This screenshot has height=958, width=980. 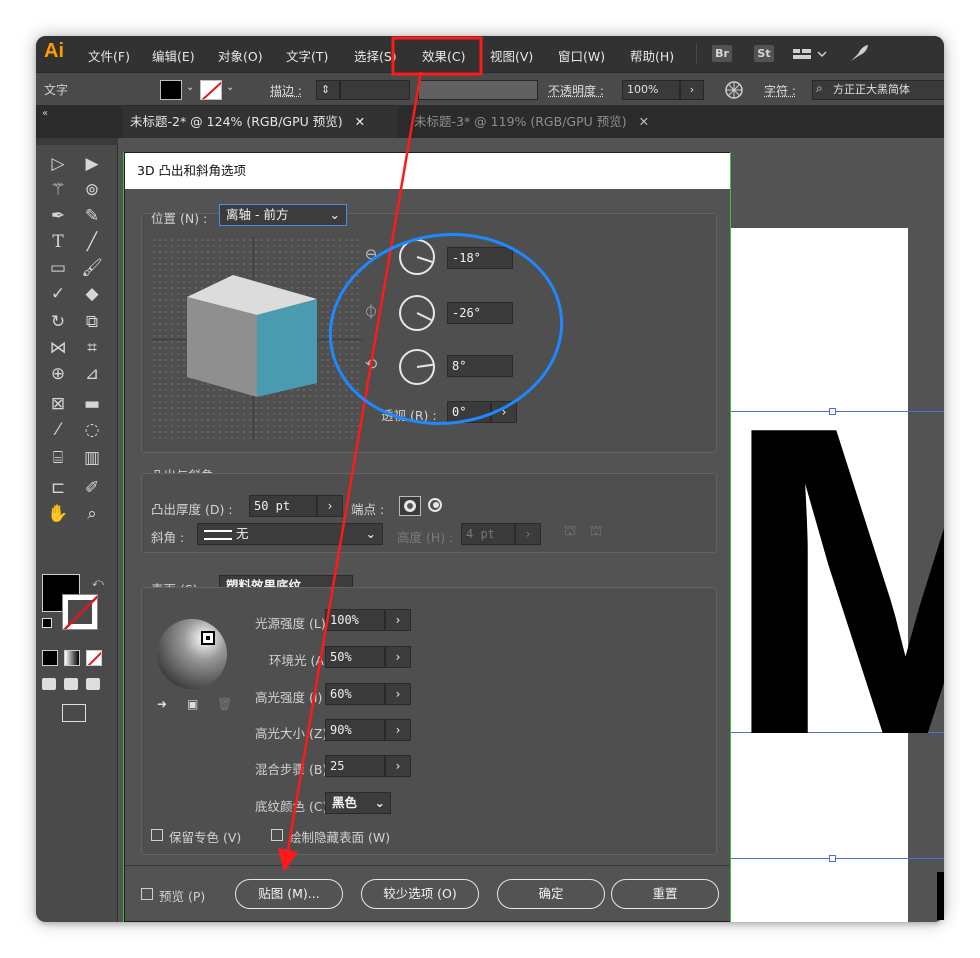 I want to click on free-transform-tool-icon: ⌗, so click(x=92, y=348).